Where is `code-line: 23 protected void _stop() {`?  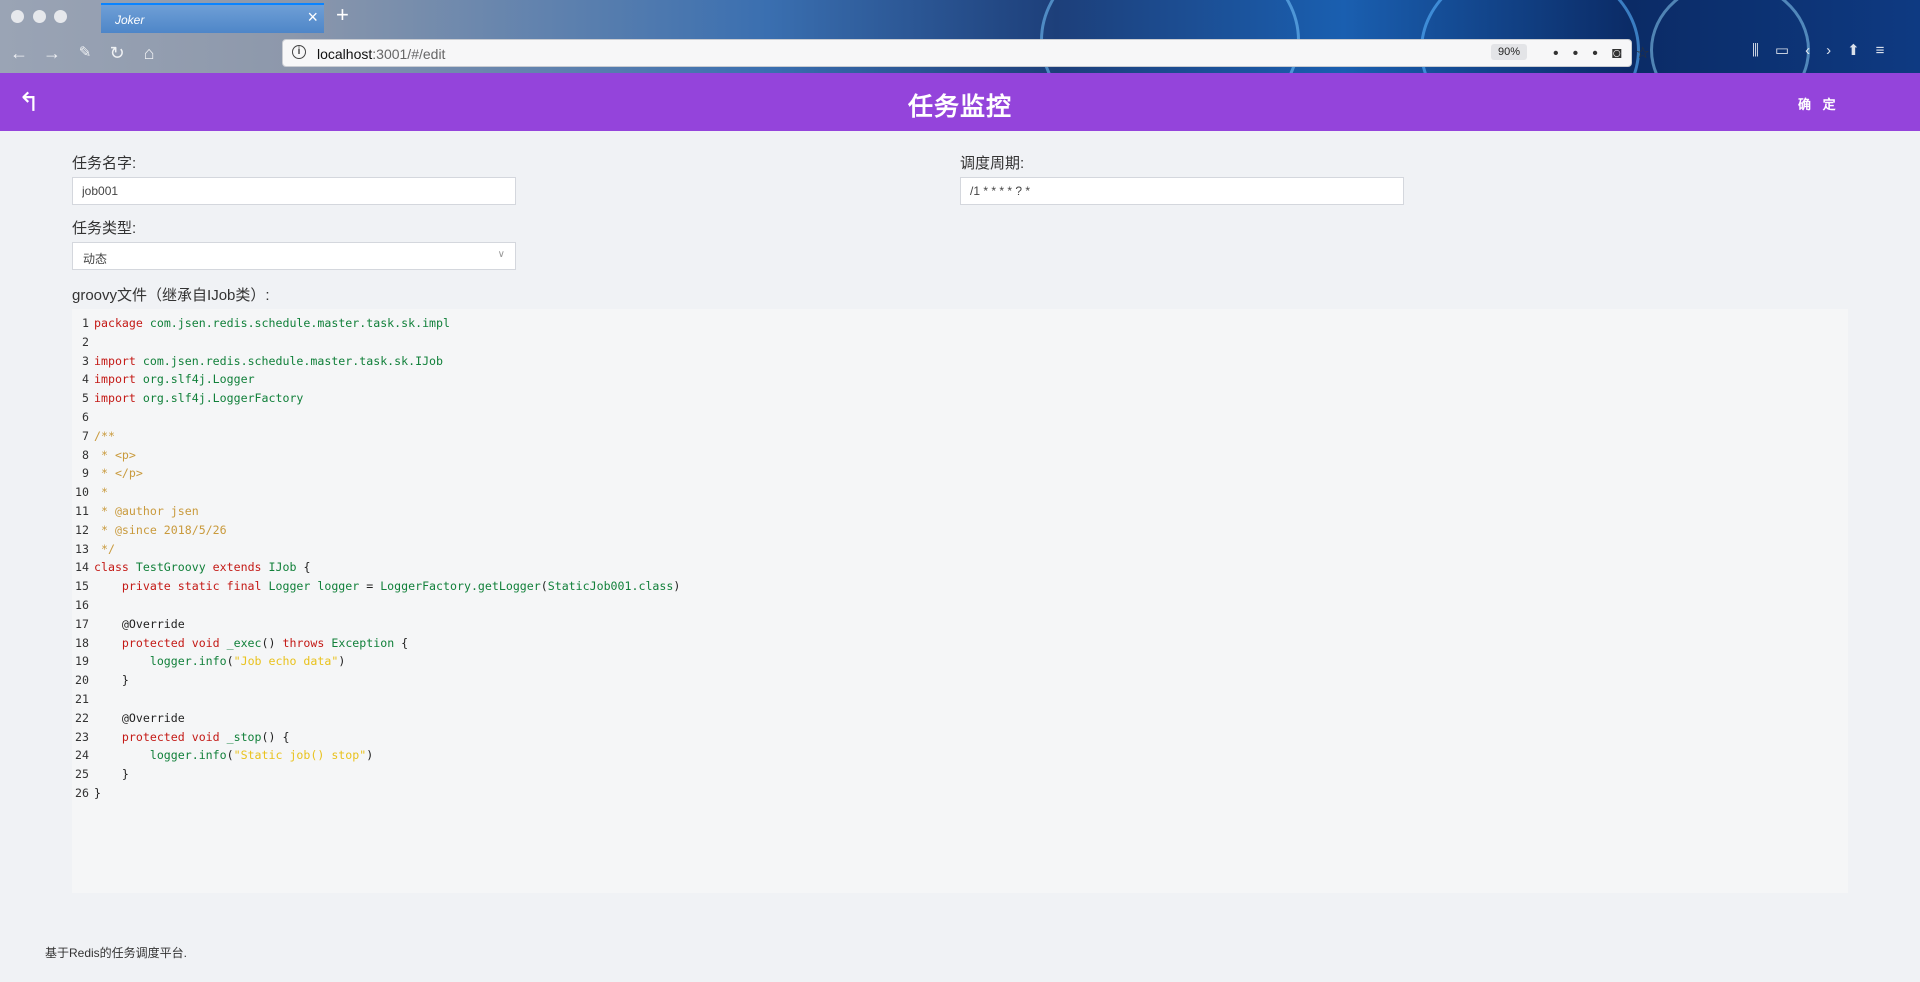 code-line: 23 protected void _stop() { is located at coordinates (960, 737).